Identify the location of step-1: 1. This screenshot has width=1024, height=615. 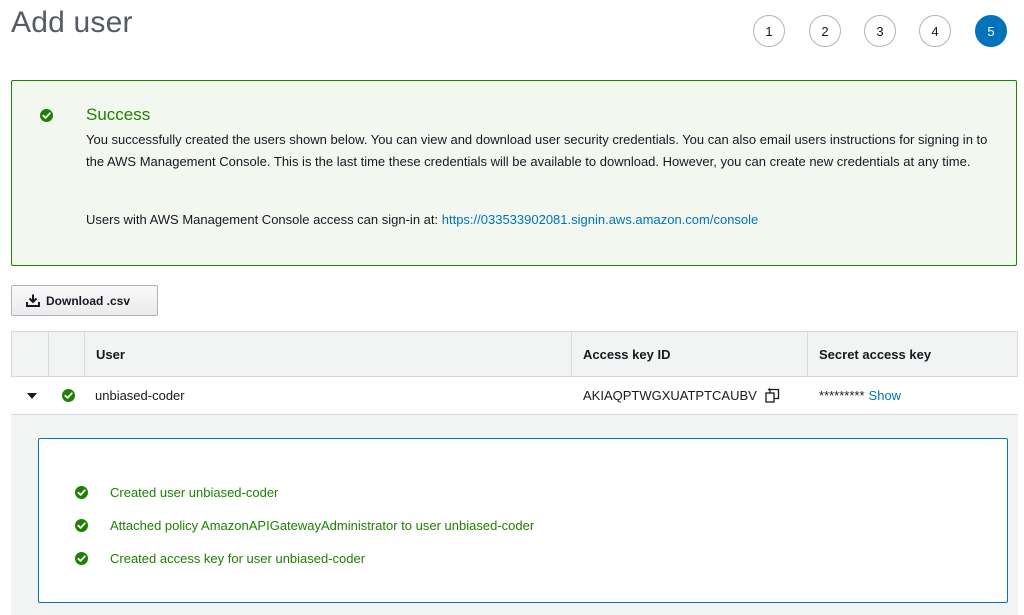
(769, 31).